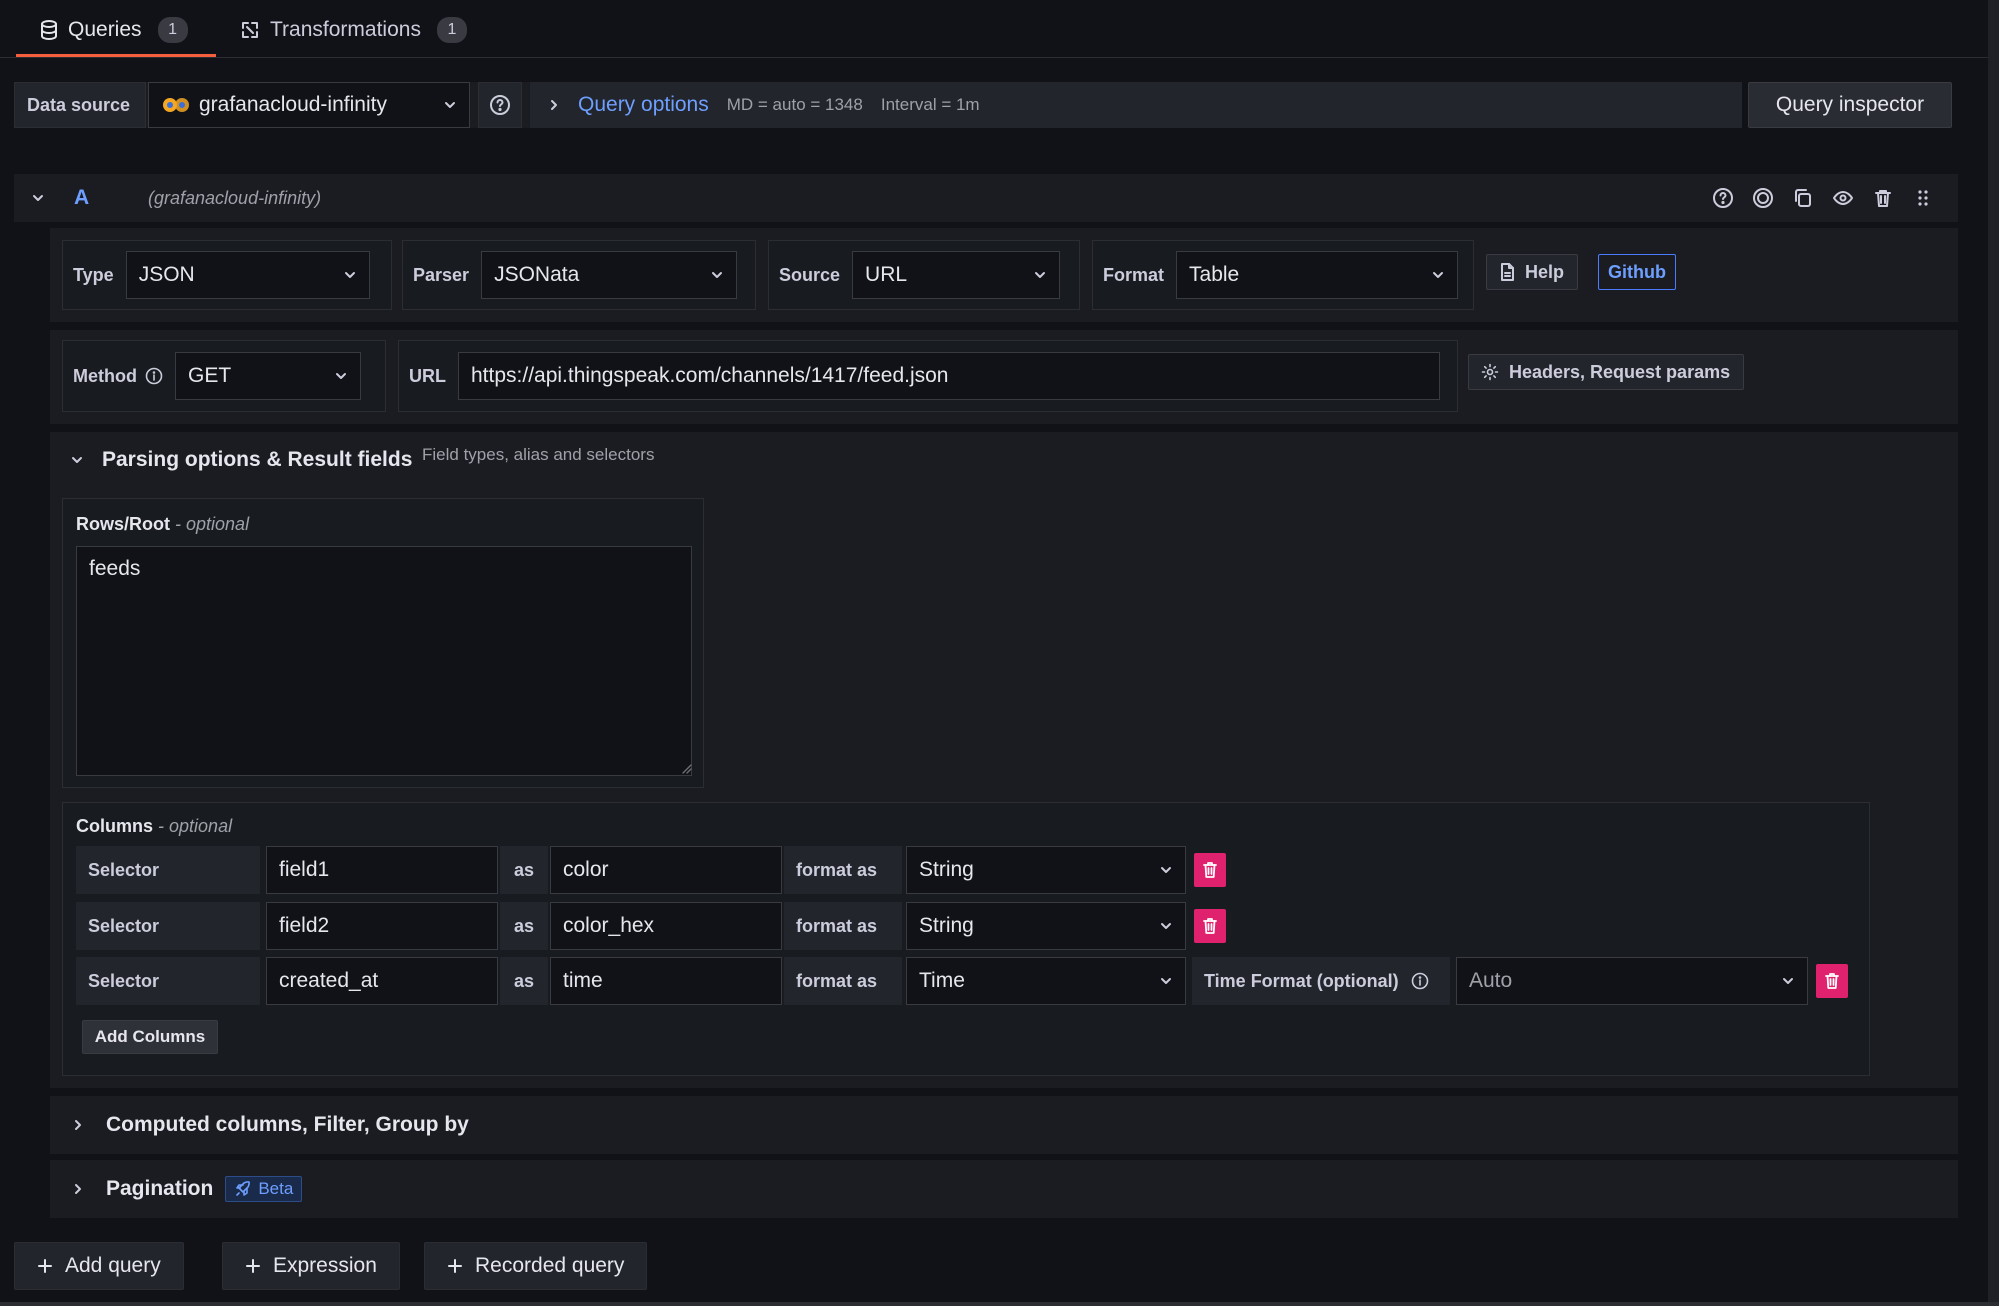 This screenshot has height=1306, width=1999. Describe the element at coordinates (382, 870) in the screenshot. I see `selector-input: field1` at that location.